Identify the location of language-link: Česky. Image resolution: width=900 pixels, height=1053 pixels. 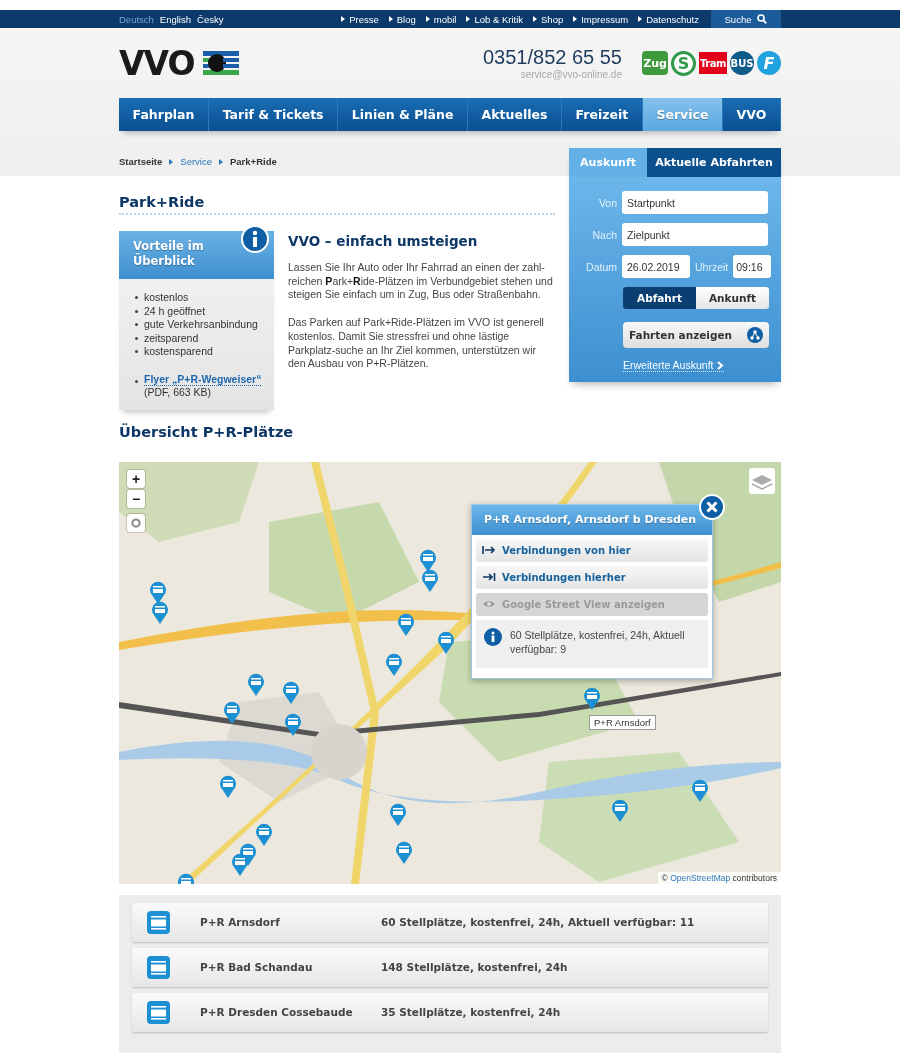
(210, 19).